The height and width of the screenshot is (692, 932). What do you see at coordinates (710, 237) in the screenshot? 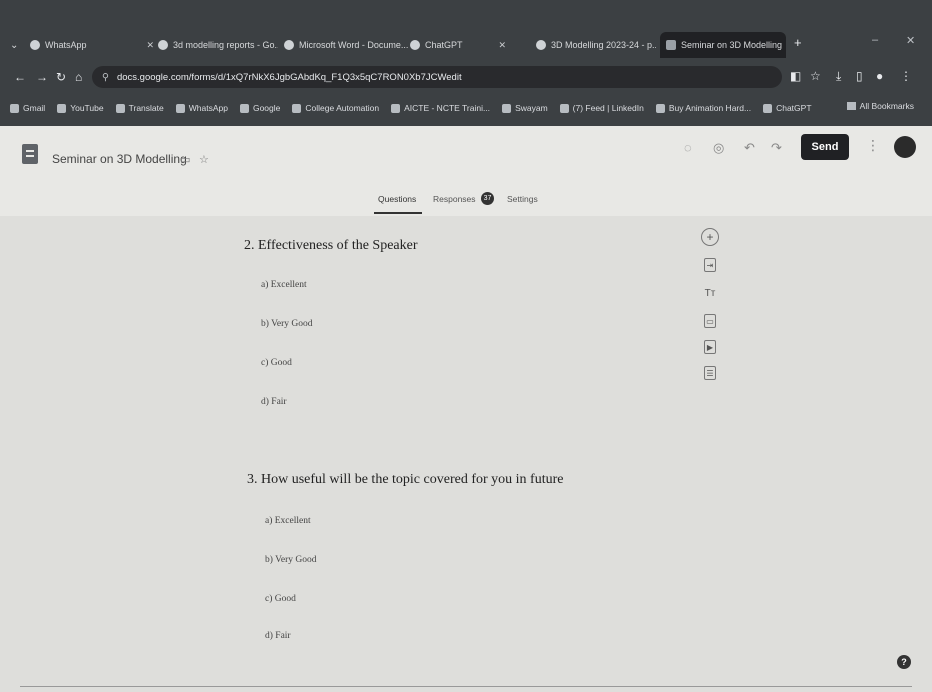
I see `add-question-icon: +` at bounding box center [710, 237].